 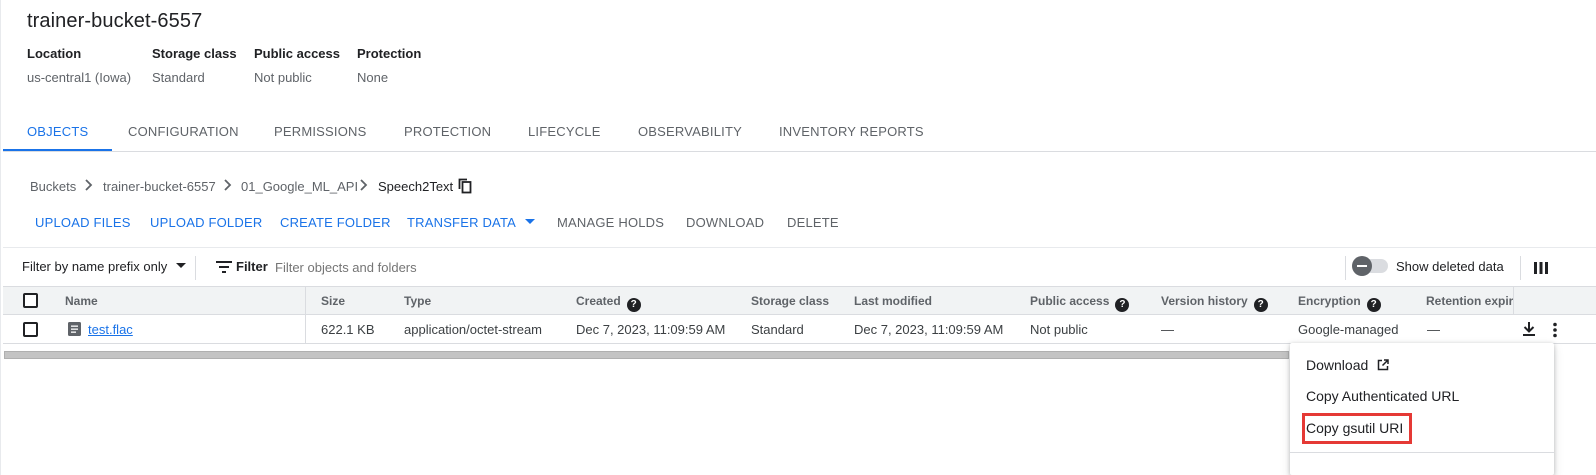 What do you see at coordinates (461, 222) in the screenshot?
I see `transfer-data-label: TRANSFER DATA` at bounding box center [461, 222].